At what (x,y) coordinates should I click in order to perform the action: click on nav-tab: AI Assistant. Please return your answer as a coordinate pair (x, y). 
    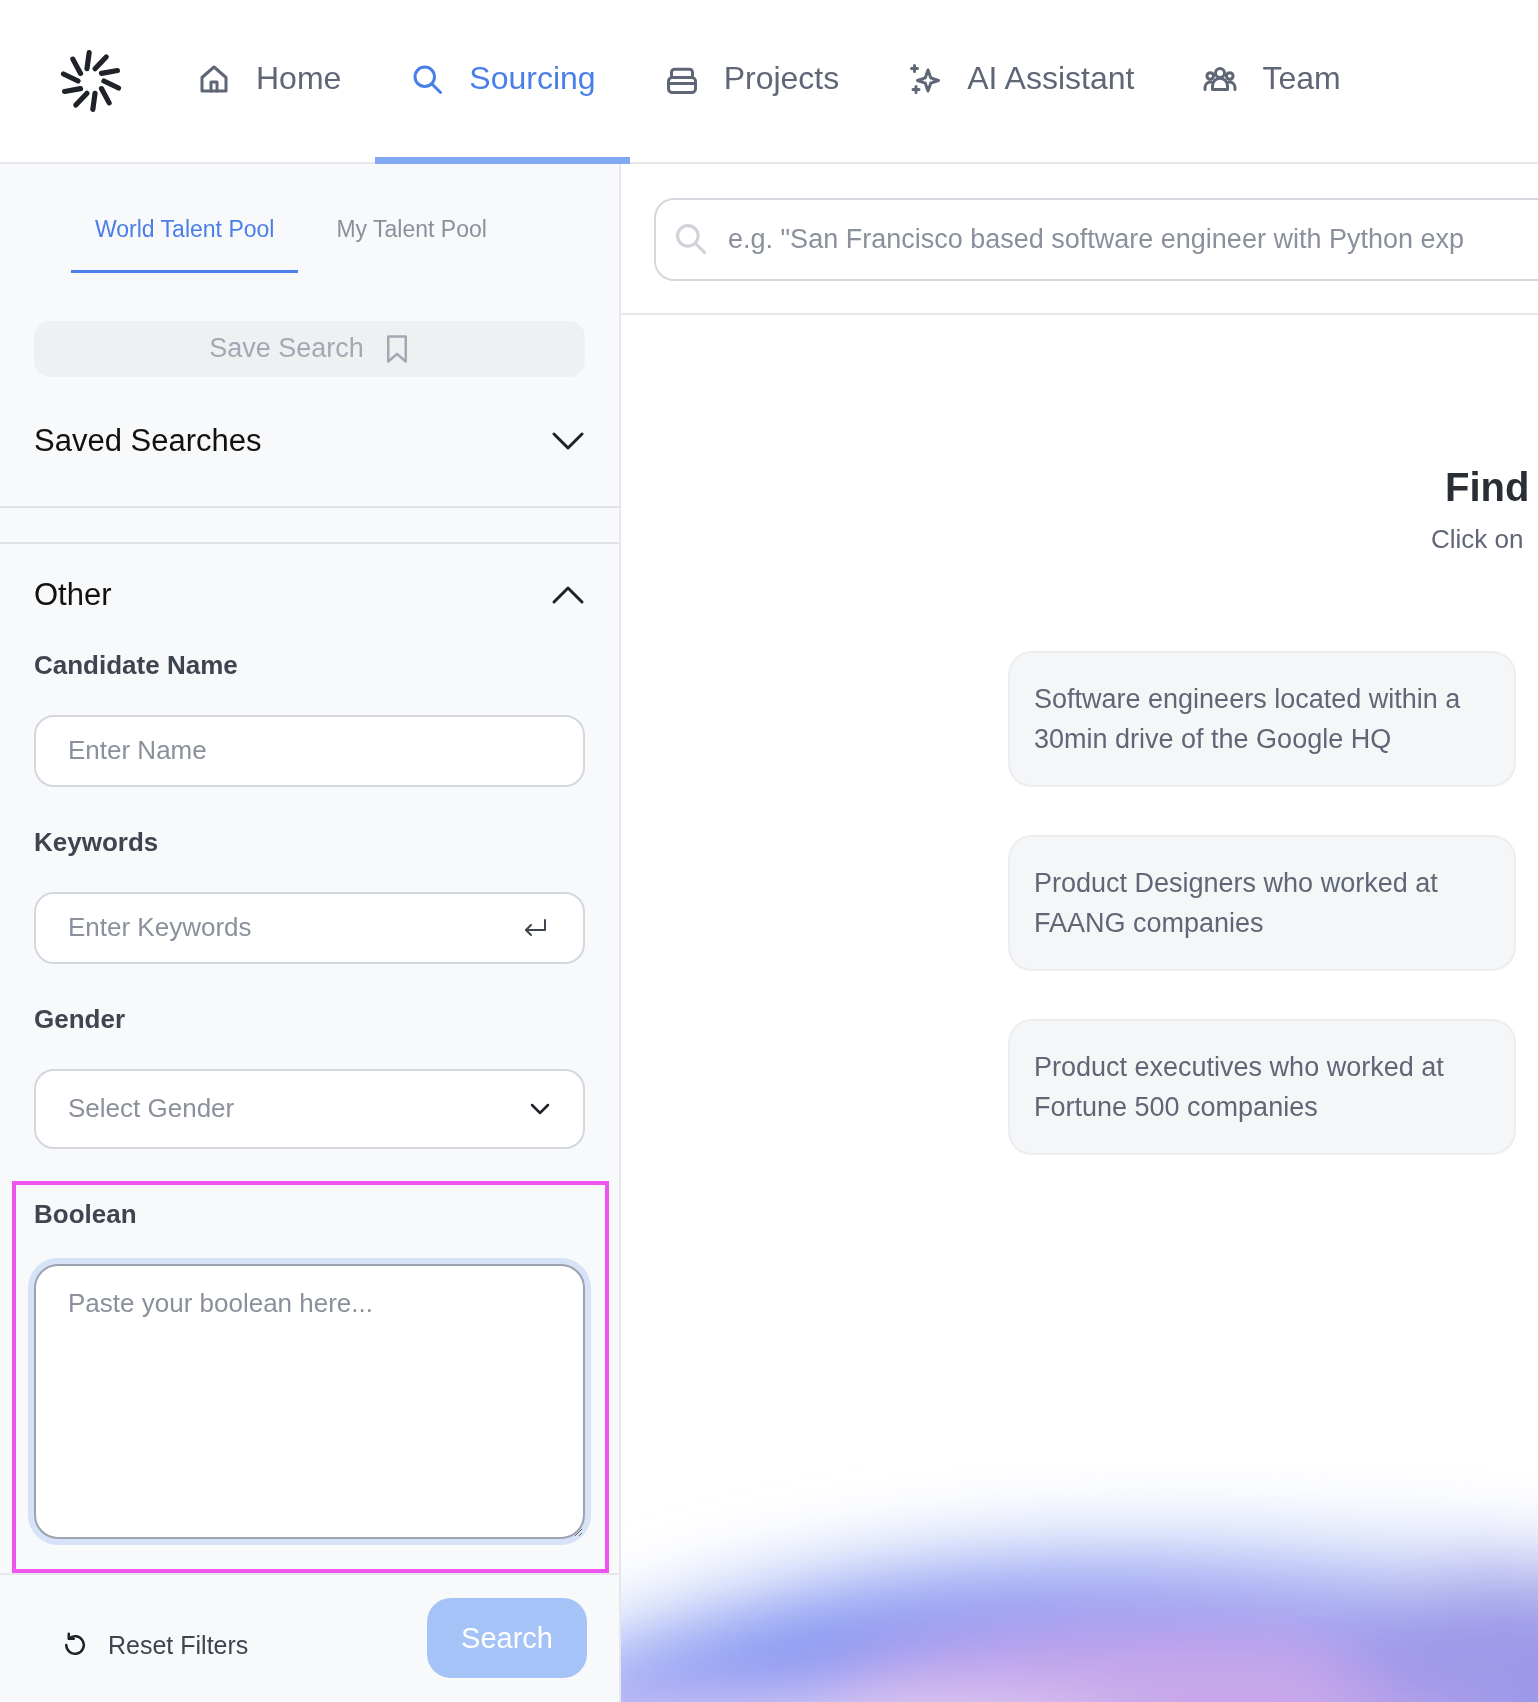
    Looking at the image, I should click on (1021, 82).